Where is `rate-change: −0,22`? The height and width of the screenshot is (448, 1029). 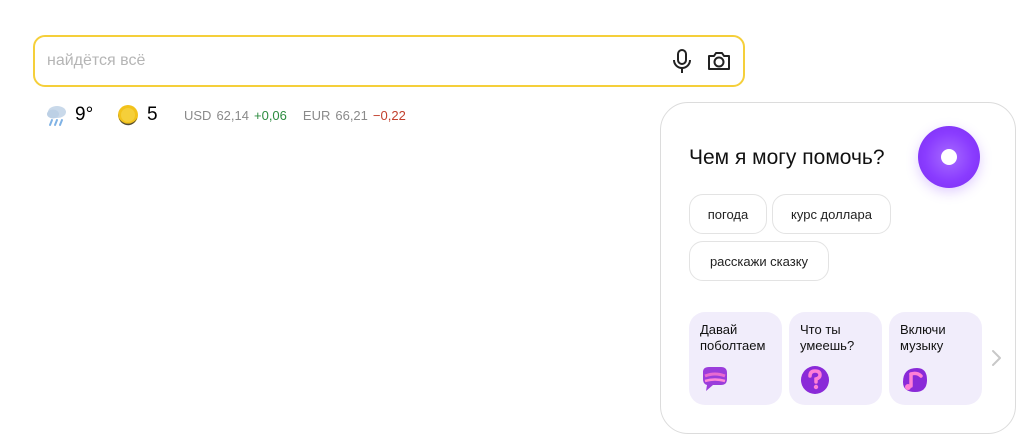
rate-change: −0,22 is located at coordinates (389, 115).